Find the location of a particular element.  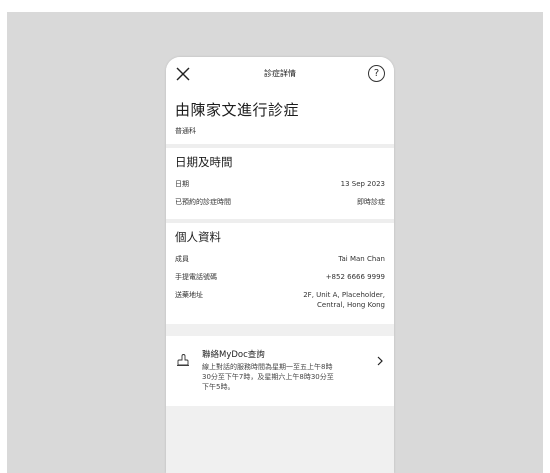

top-bar: 診症詳情 ? is located at coordinates (280, 75).